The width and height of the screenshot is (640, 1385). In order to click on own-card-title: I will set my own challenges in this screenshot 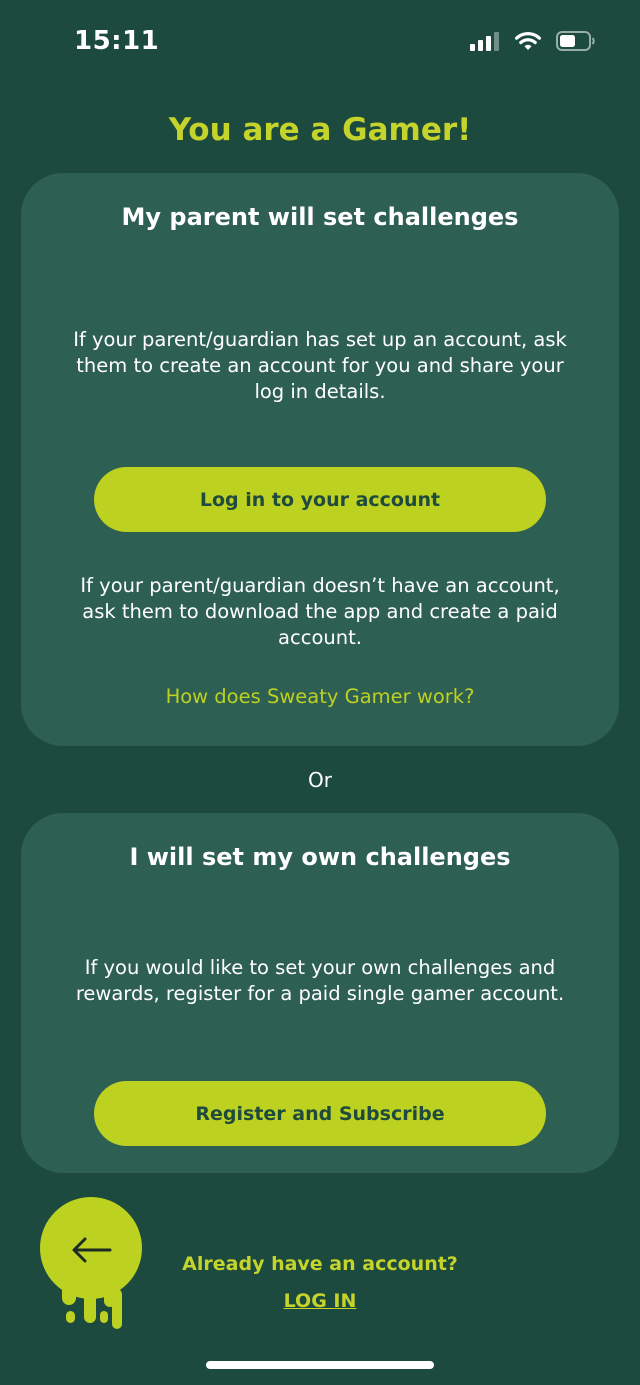, I will do `click(320, 857)`.